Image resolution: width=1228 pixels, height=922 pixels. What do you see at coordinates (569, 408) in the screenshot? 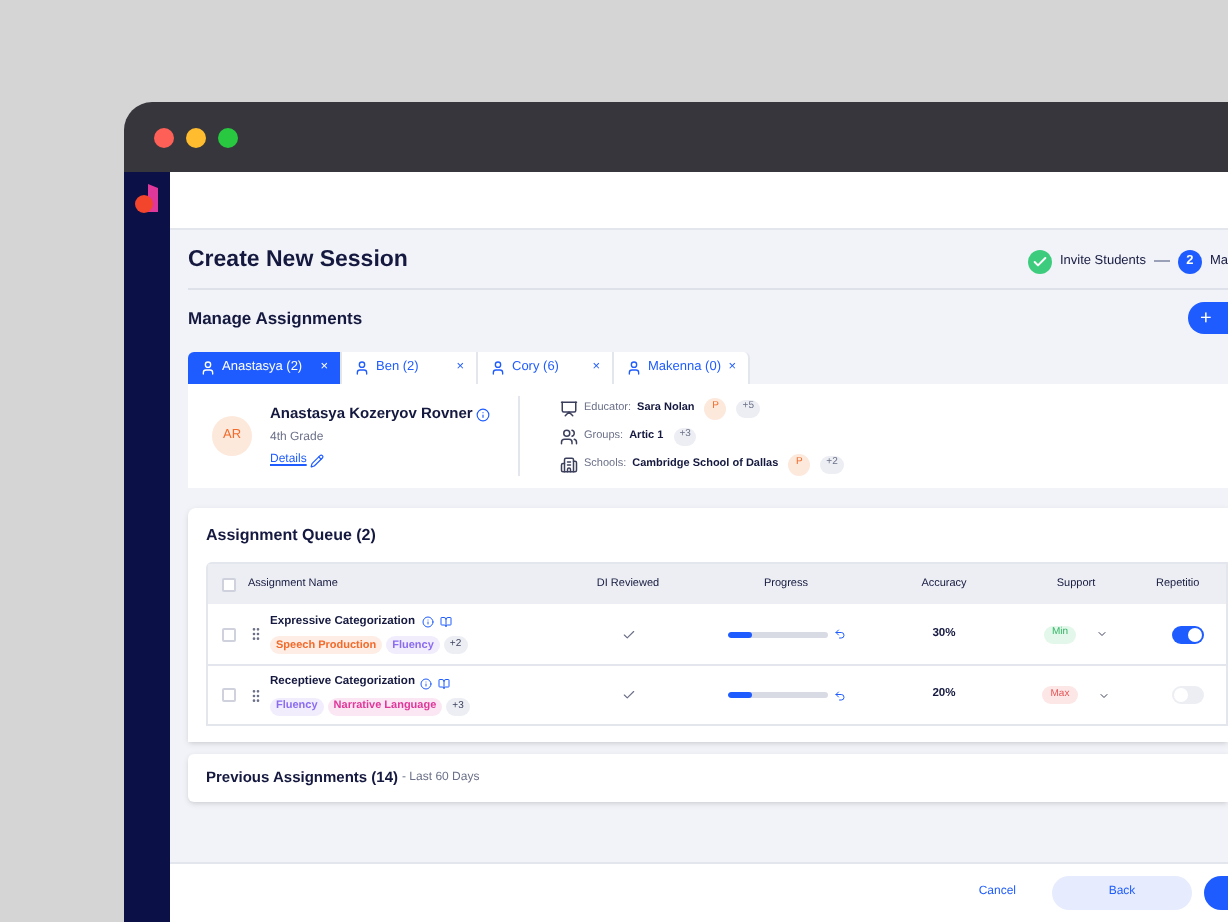
I see `educator-icon` at bounding box center [569, 408].